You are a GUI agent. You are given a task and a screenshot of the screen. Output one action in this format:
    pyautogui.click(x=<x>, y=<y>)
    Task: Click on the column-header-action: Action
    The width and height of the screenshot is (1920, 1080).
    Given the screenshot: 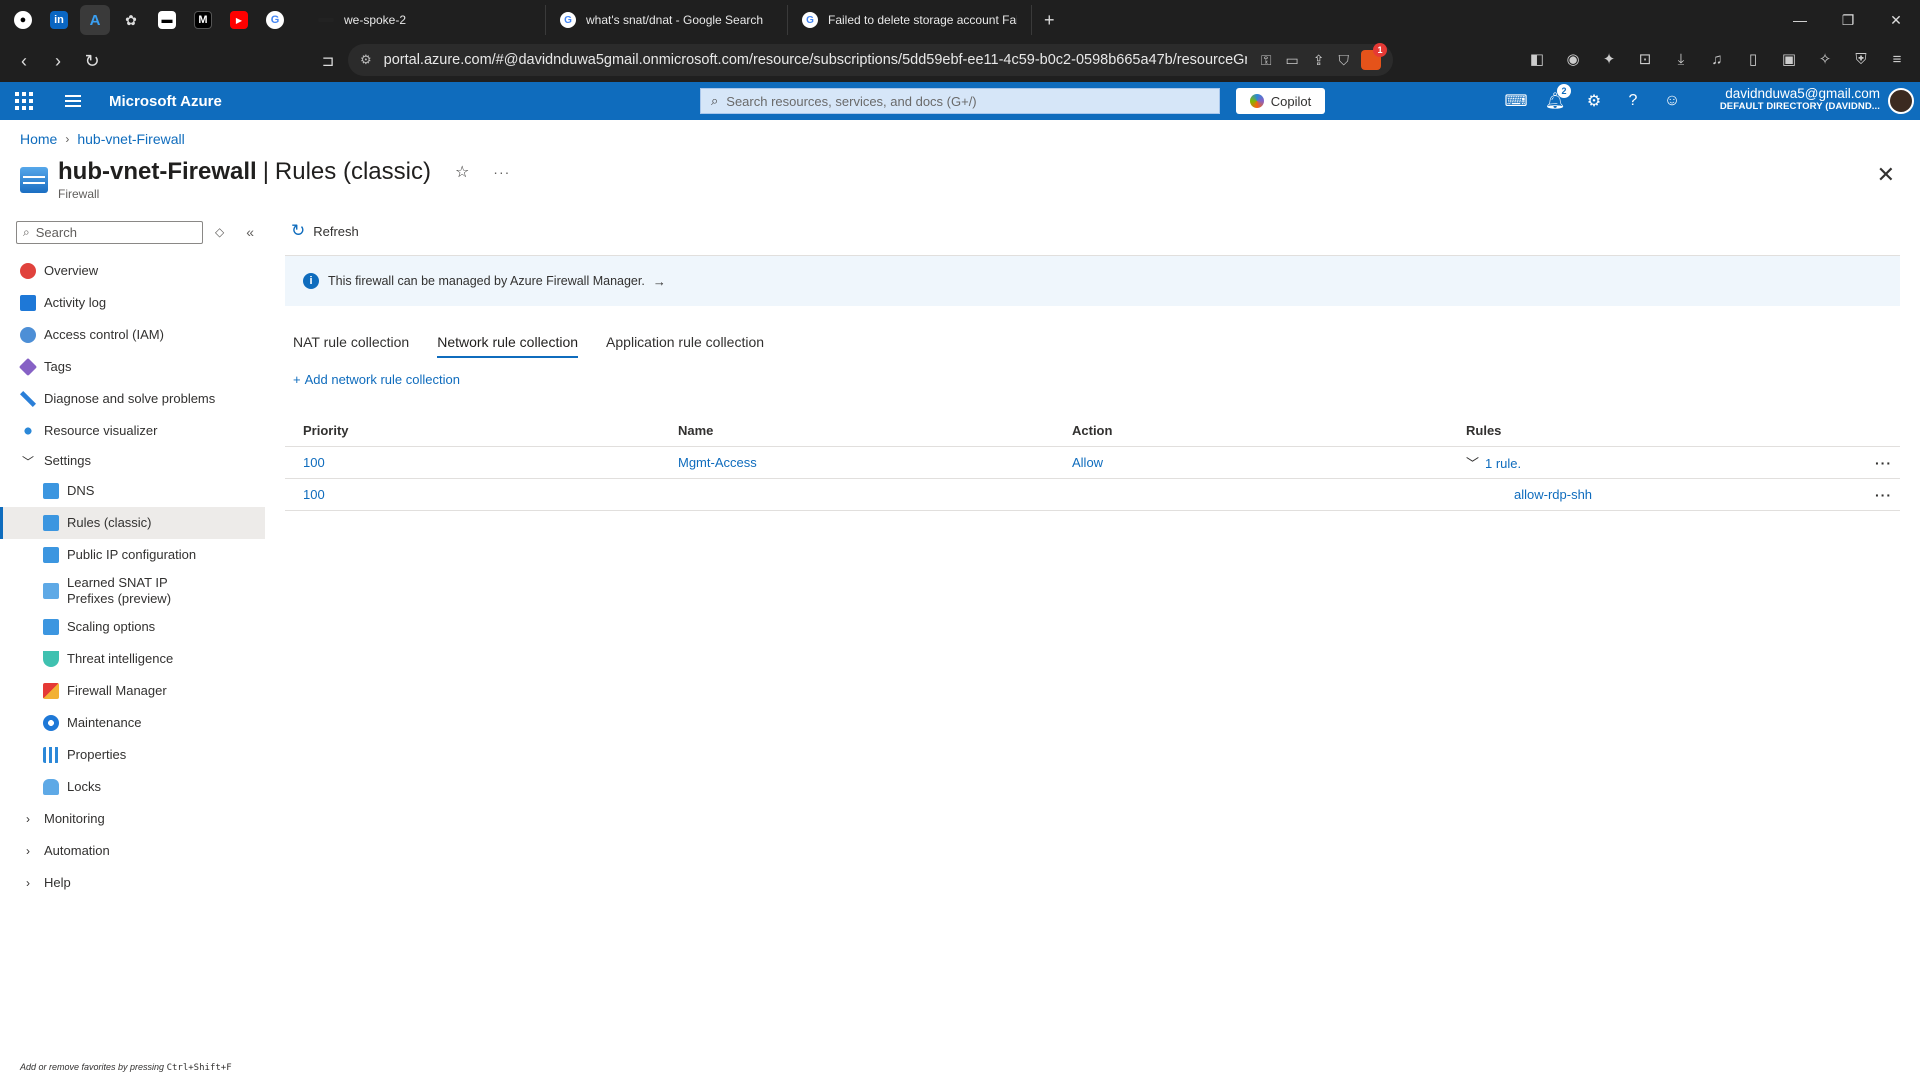 What is the action you would take?
    pyautogui.click(x=1269, y=430)
    